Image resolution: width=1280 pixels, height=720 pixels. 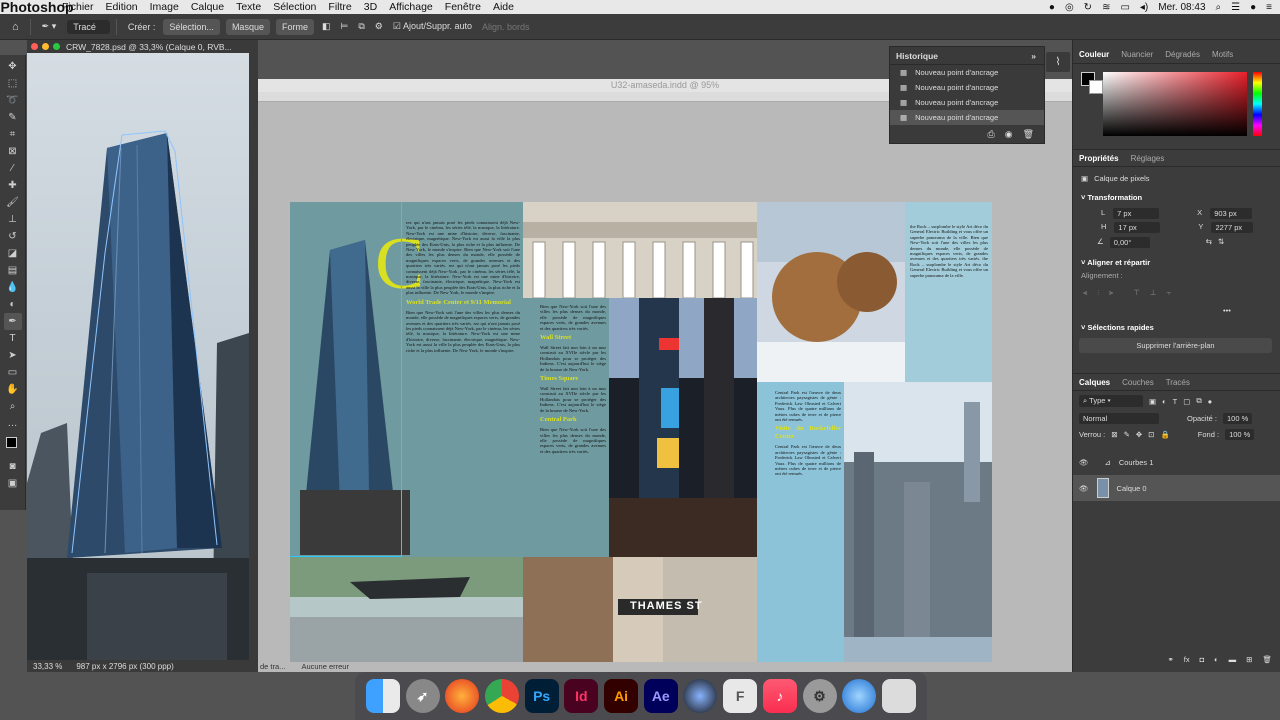 I want to click on indesign-preflight-status: Aucune erreur, so click(x=325, y=667).